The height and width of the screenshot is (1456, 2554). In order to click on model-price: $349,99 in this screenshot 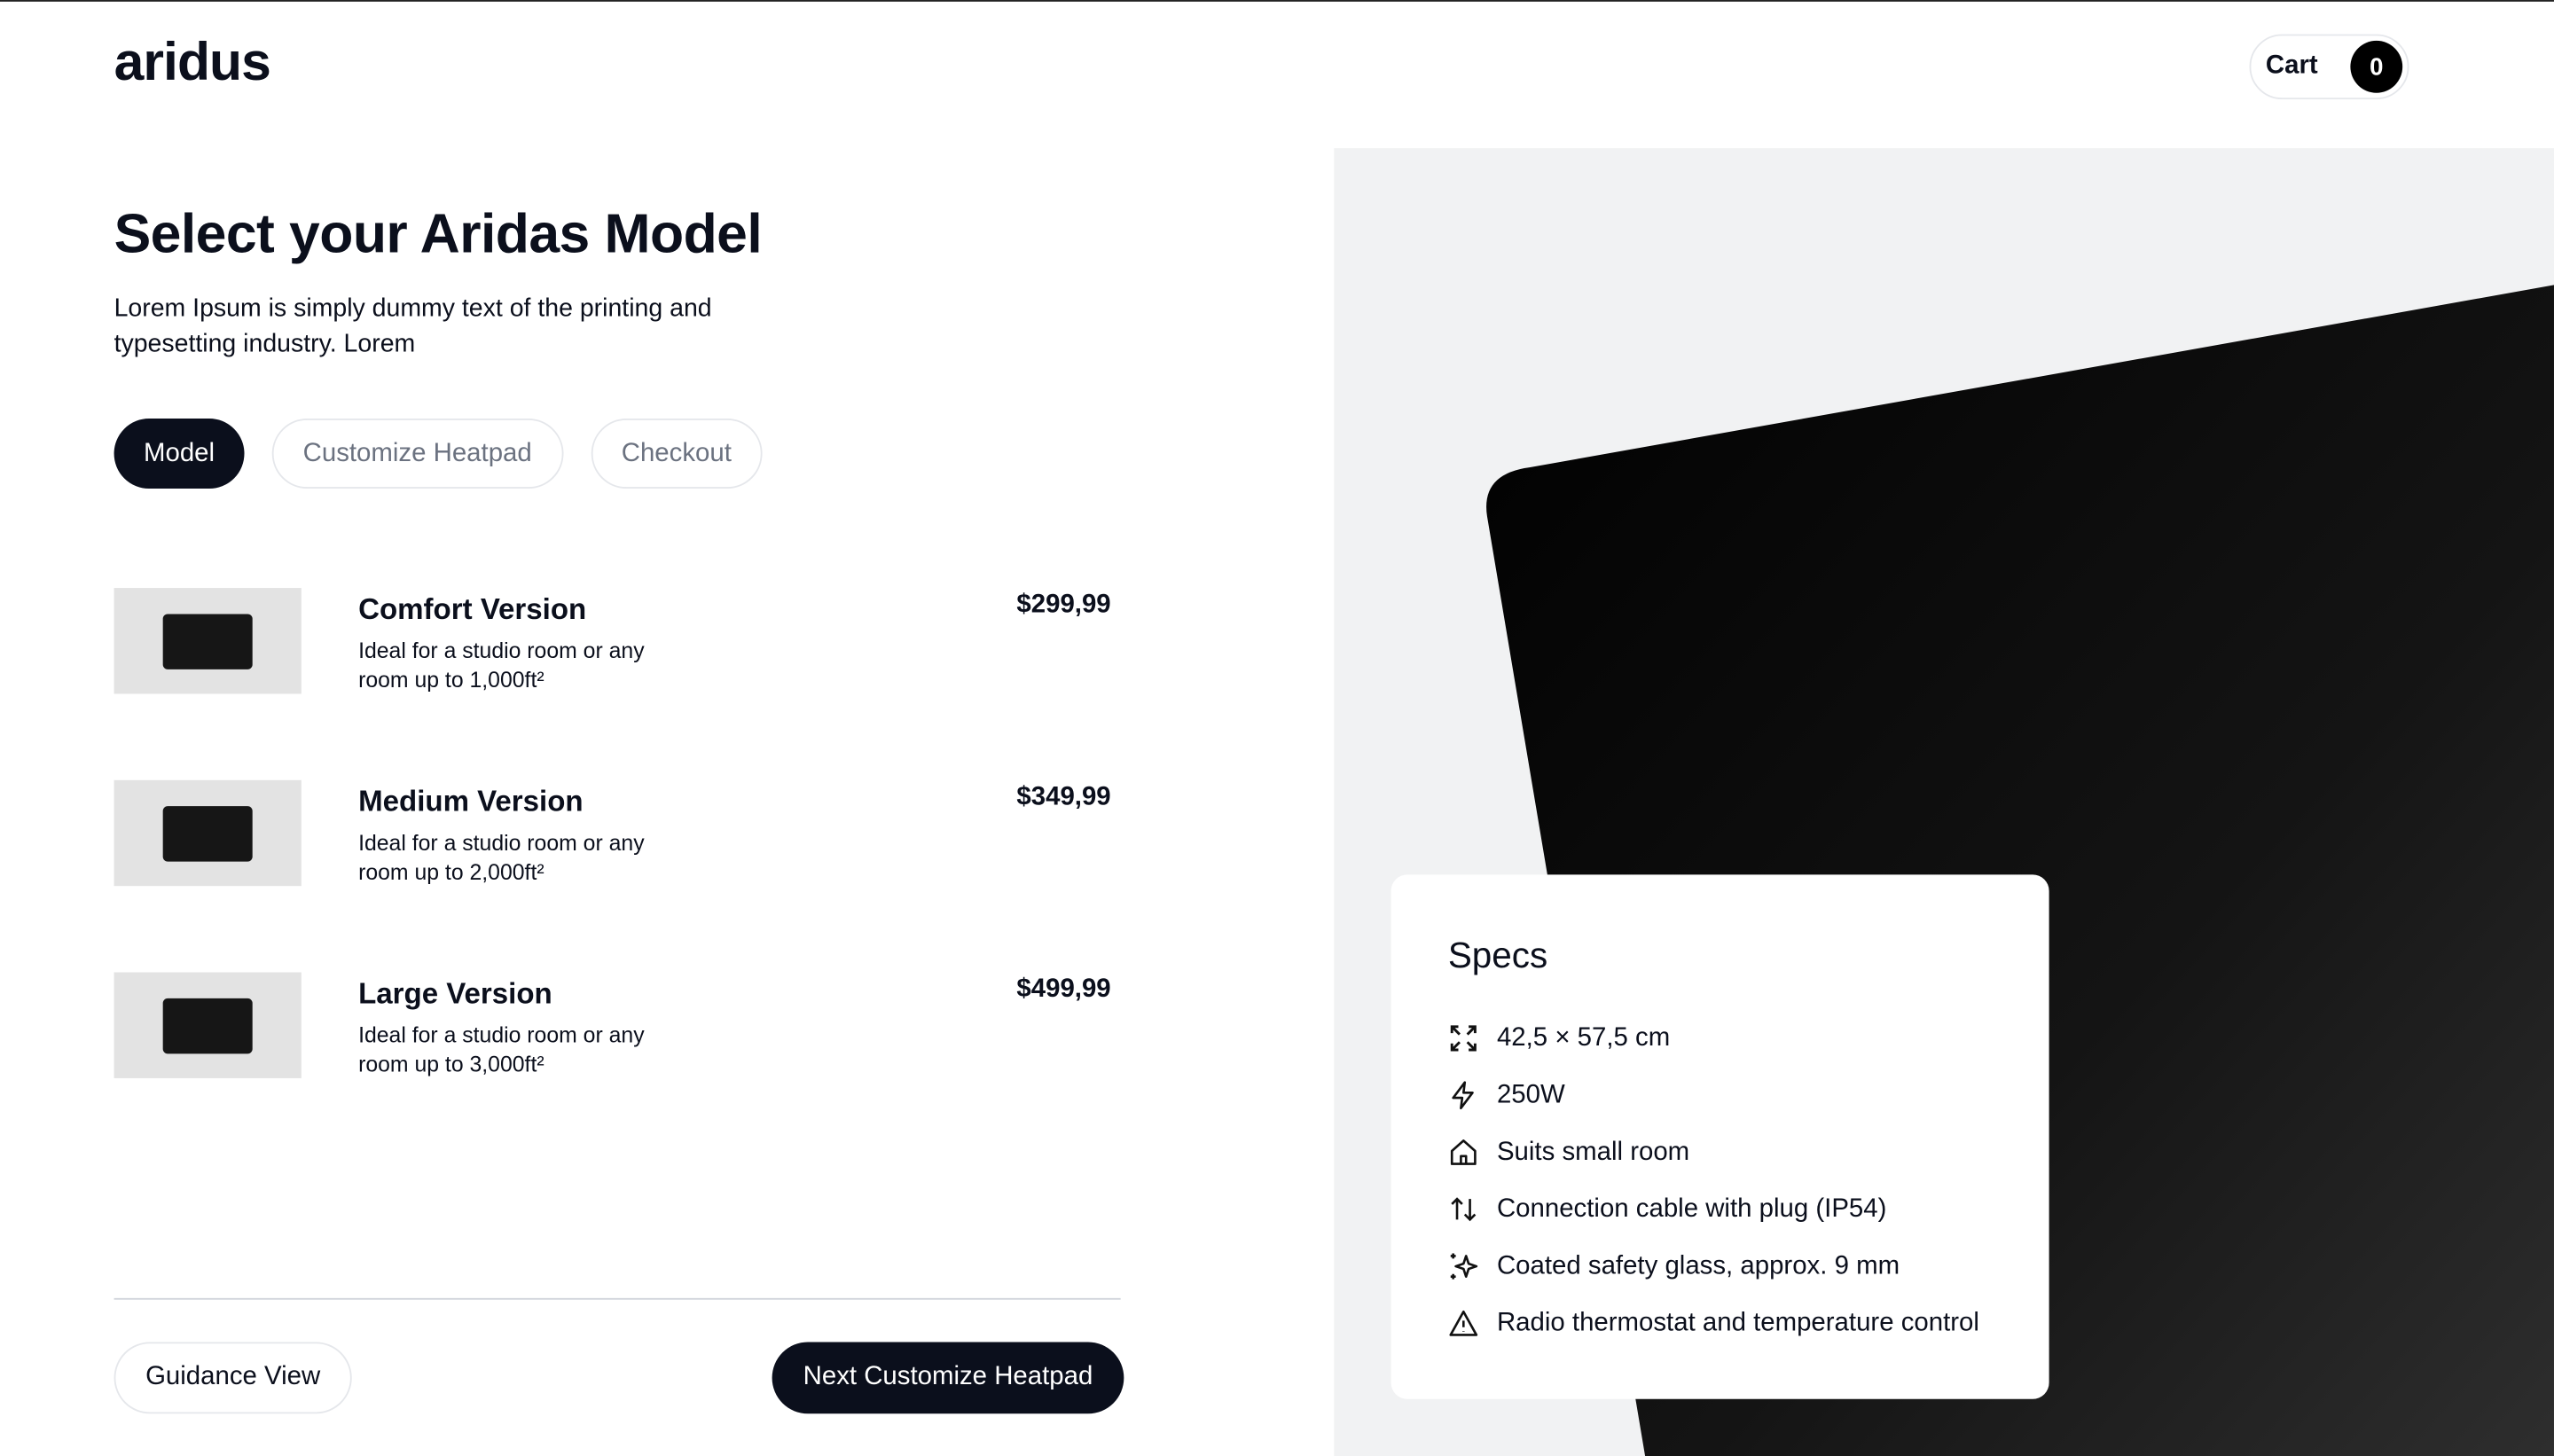, I will do `click(1063, 797)`.